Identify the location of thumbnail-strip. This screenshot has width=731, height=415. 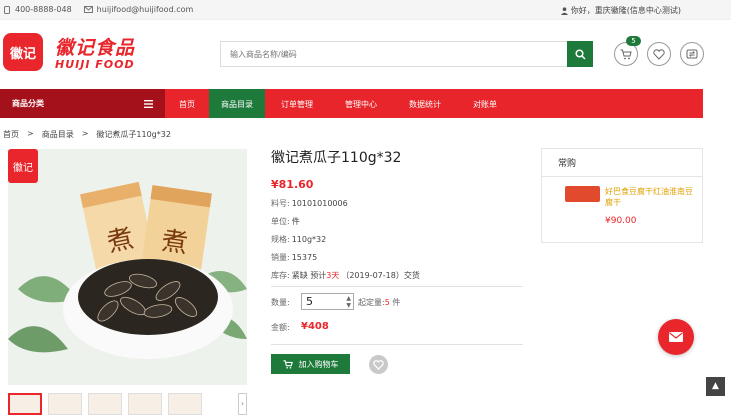
(105, 404).